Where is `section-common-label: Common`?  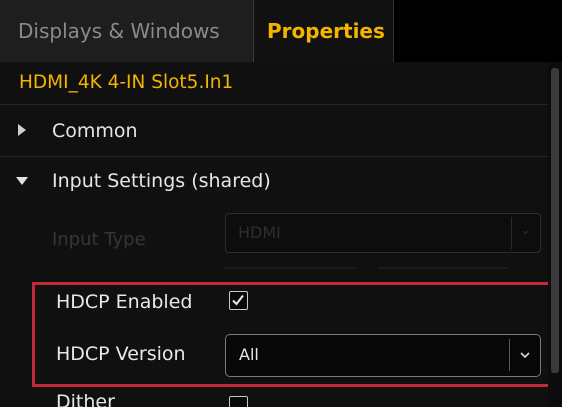 section-common-label: Common is located at coordinates (95, 131).